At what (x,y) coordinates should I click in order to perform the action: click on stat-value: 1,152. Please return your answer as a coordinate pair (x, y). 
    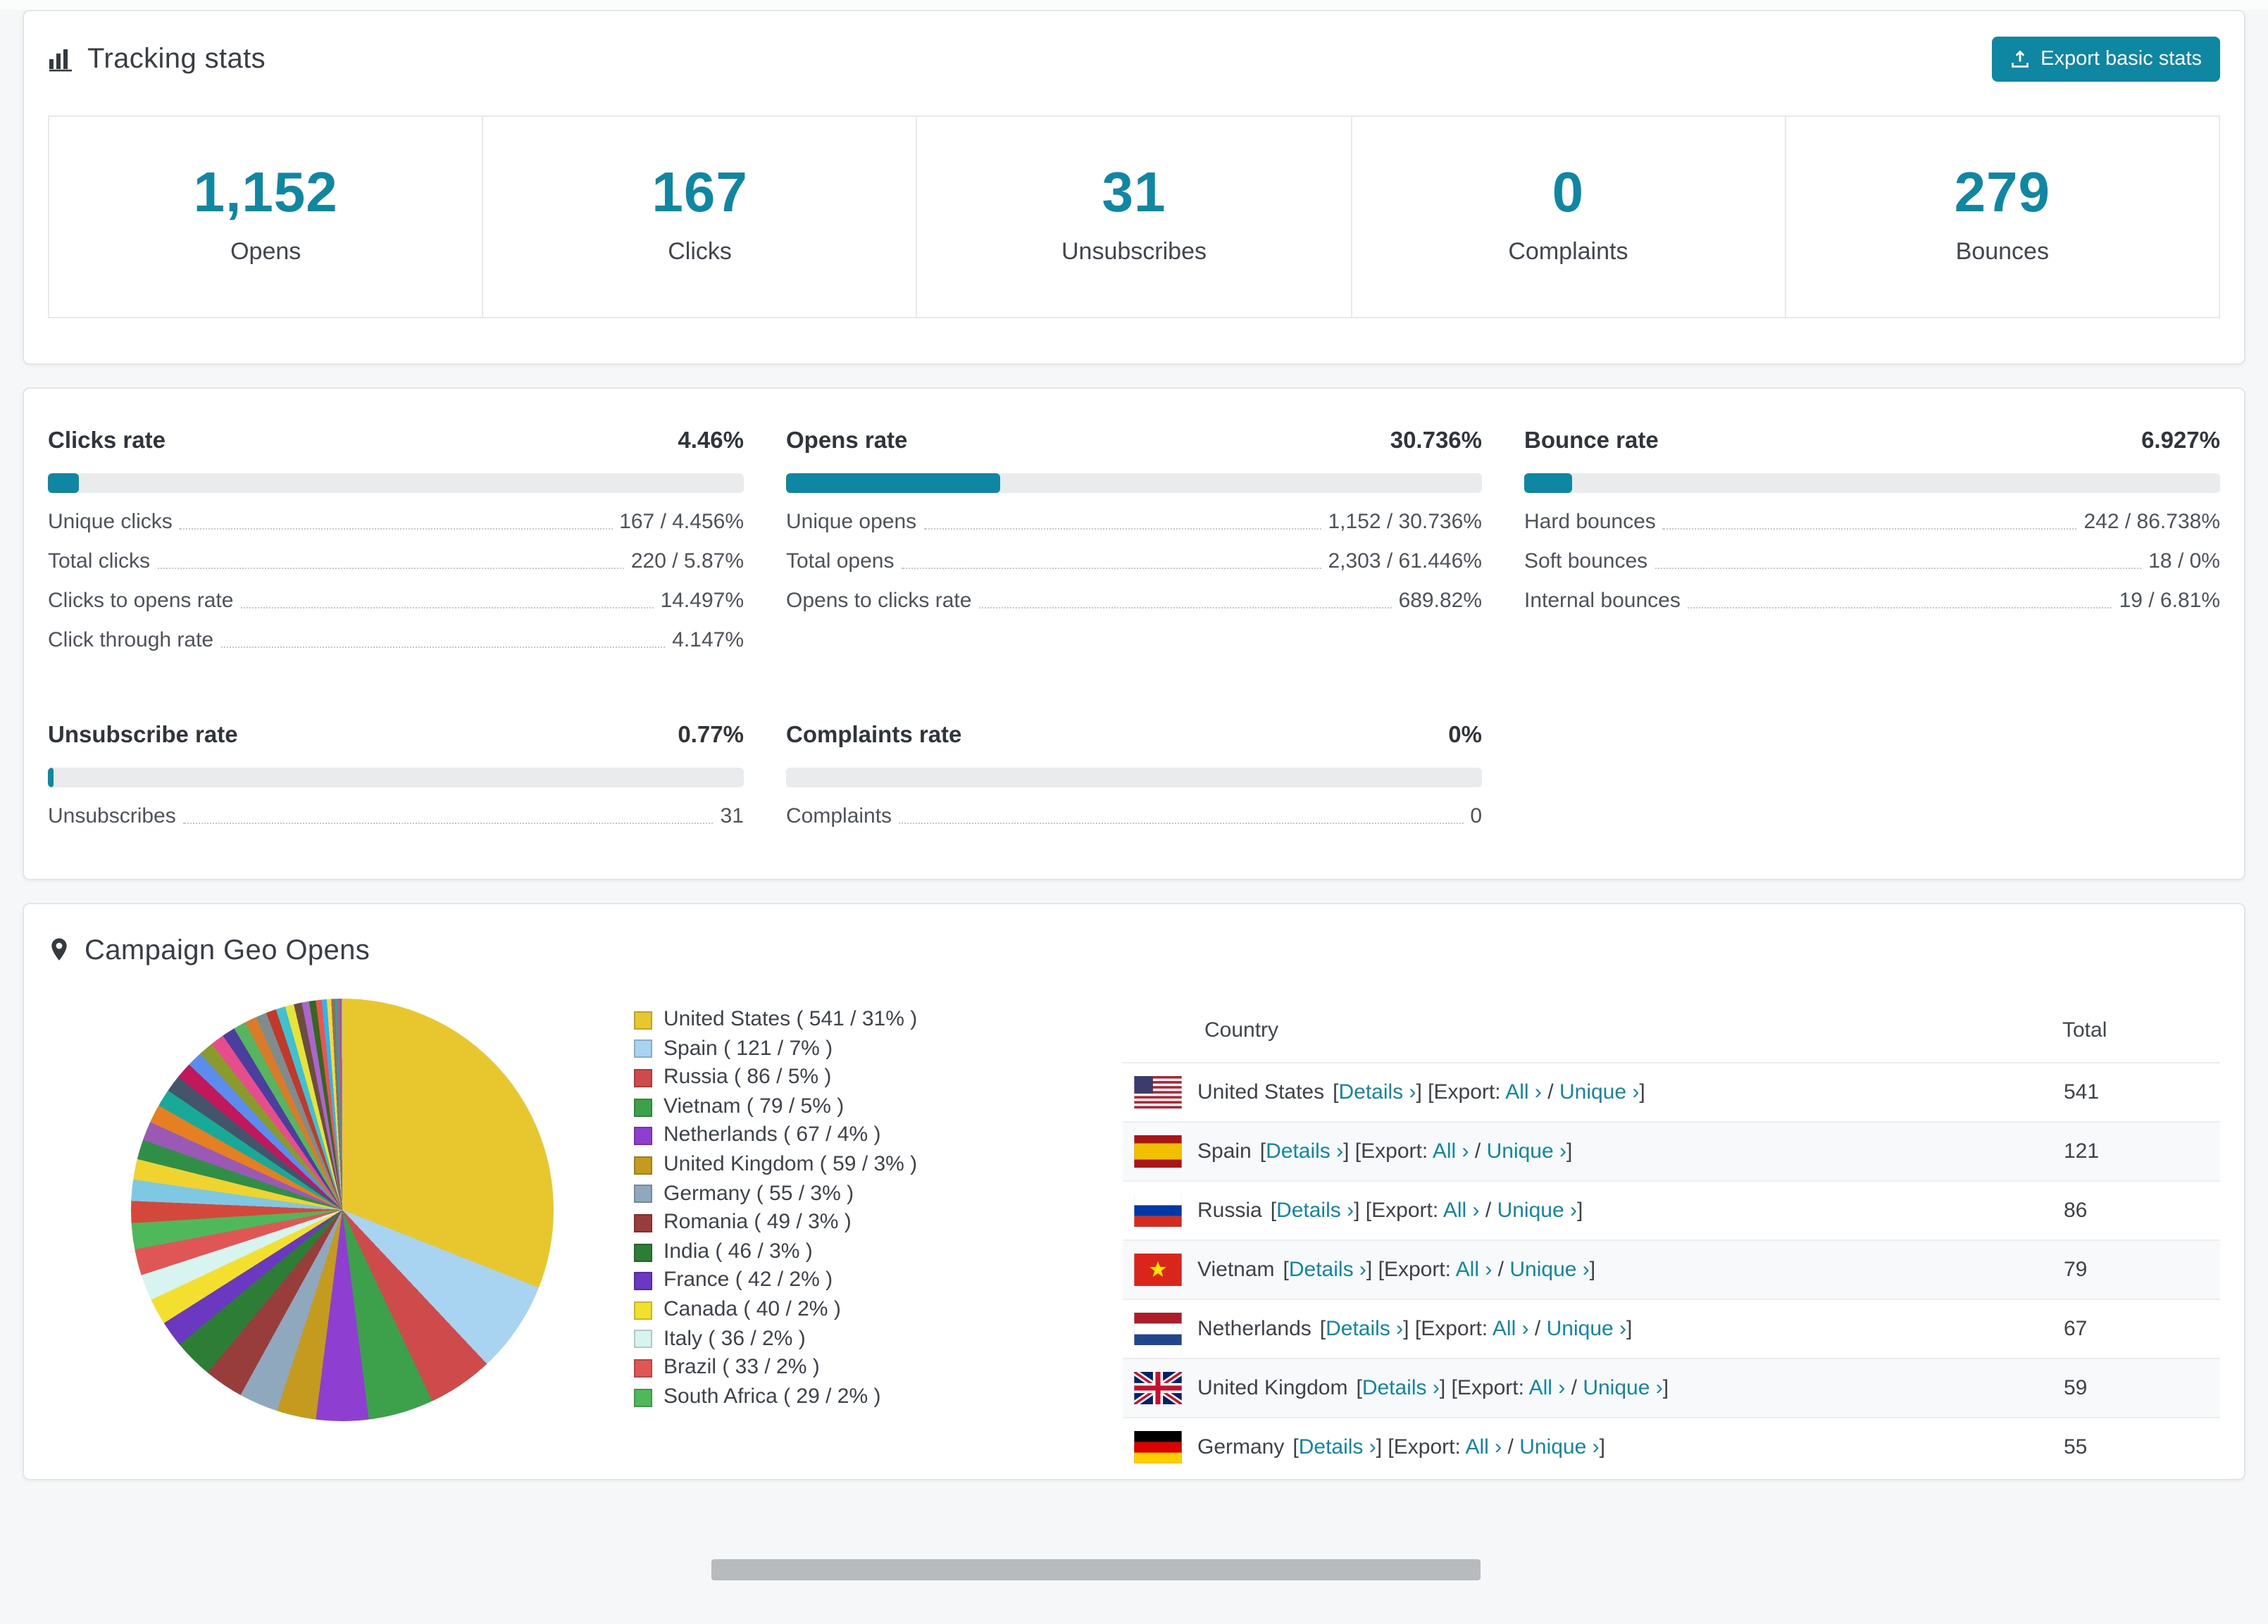
    Looking at the image, I should click on (265, 193).